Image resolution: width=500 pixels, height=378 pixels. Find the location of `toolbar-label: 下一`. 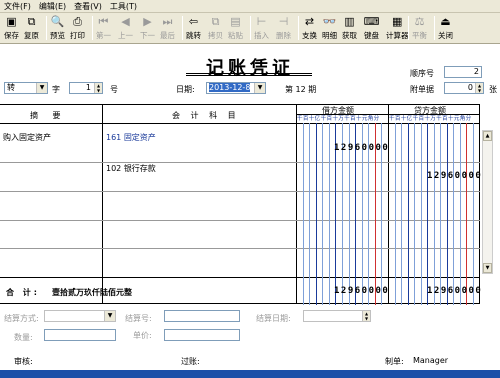

toolbar-label: 下一 is located at coordinates (147, 35).